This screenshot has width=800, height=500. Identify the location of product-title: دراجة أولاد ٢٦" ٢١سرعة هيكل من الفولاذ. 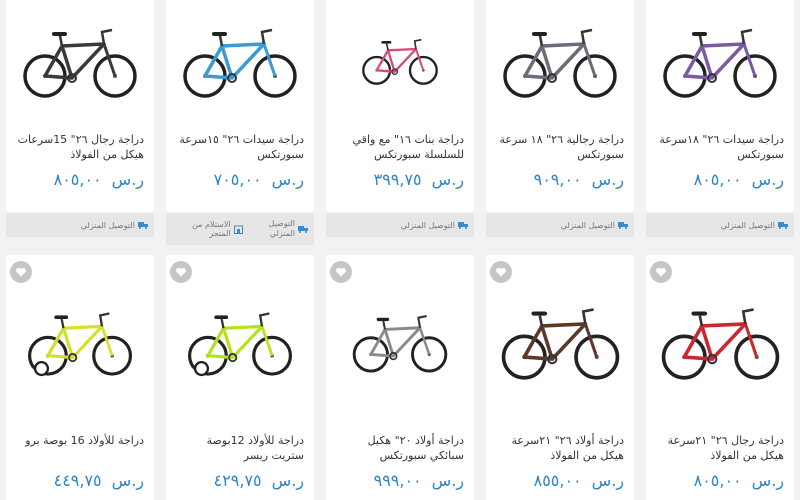
(560, 443).